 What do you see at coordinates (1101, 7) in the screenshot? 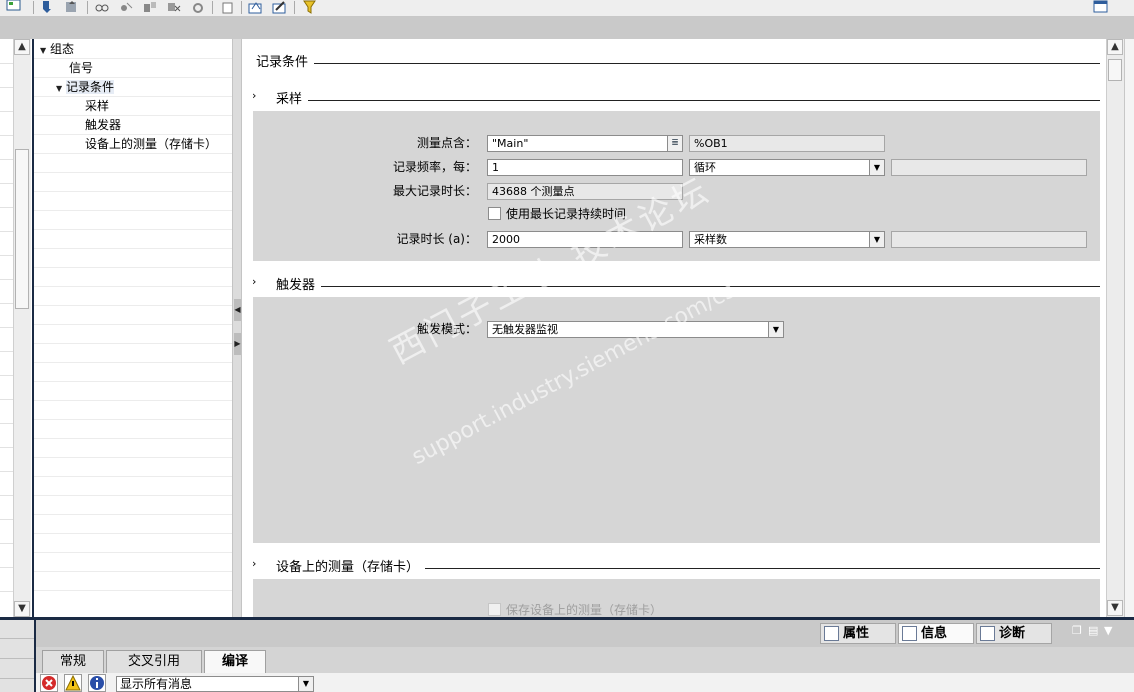
I see `window-layout-icon` at bounding box center [1101, 7].